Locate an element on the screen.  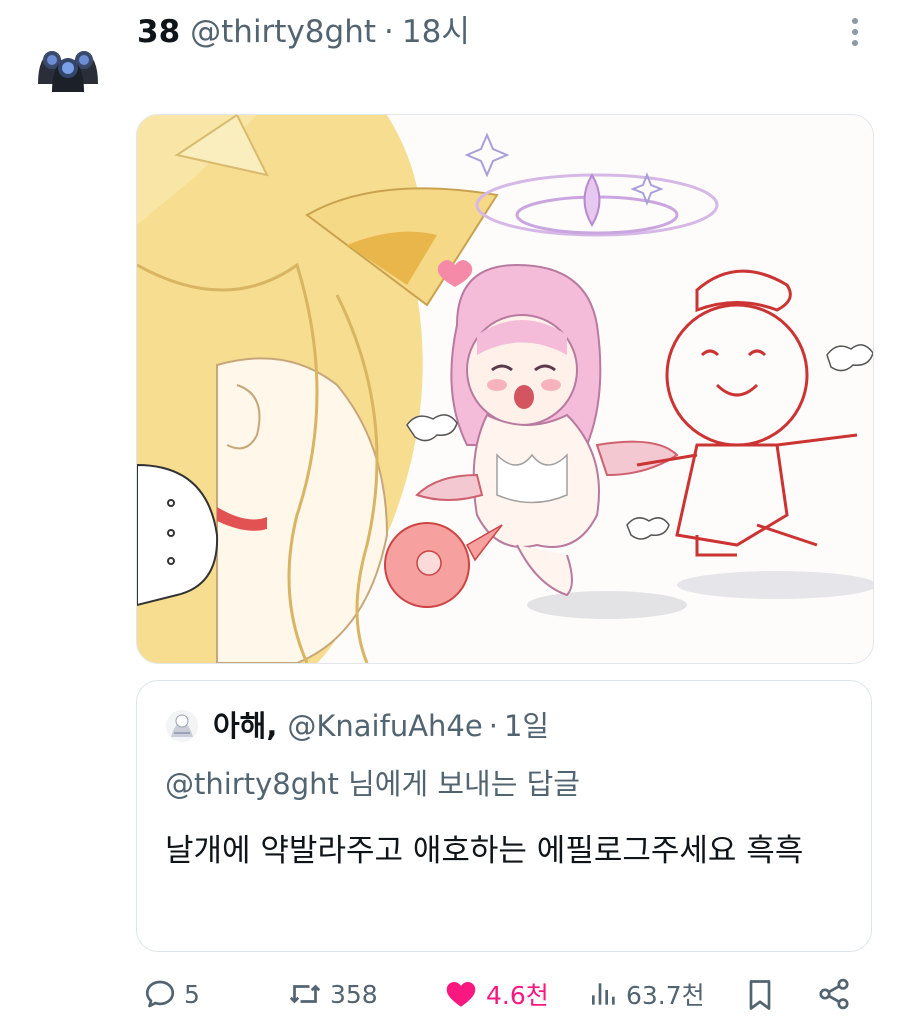
views-button: 63.7천 is located at coordinates (646, 994).